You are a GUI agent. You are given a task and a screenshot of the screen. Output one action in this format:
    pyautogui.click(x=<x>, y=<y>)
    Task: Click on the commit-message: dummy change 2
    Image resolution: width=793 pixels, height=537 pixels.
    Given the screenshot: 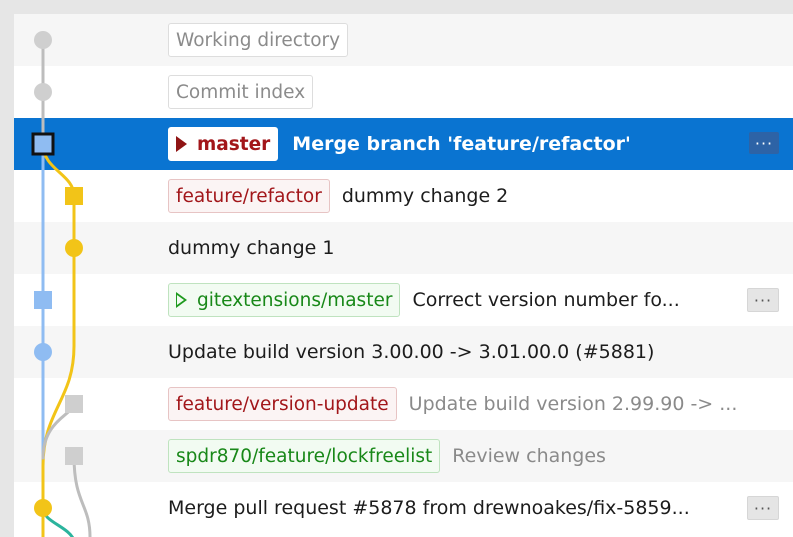 What is the action you would take?
    pyautogui.click(x=425, y=196)
    